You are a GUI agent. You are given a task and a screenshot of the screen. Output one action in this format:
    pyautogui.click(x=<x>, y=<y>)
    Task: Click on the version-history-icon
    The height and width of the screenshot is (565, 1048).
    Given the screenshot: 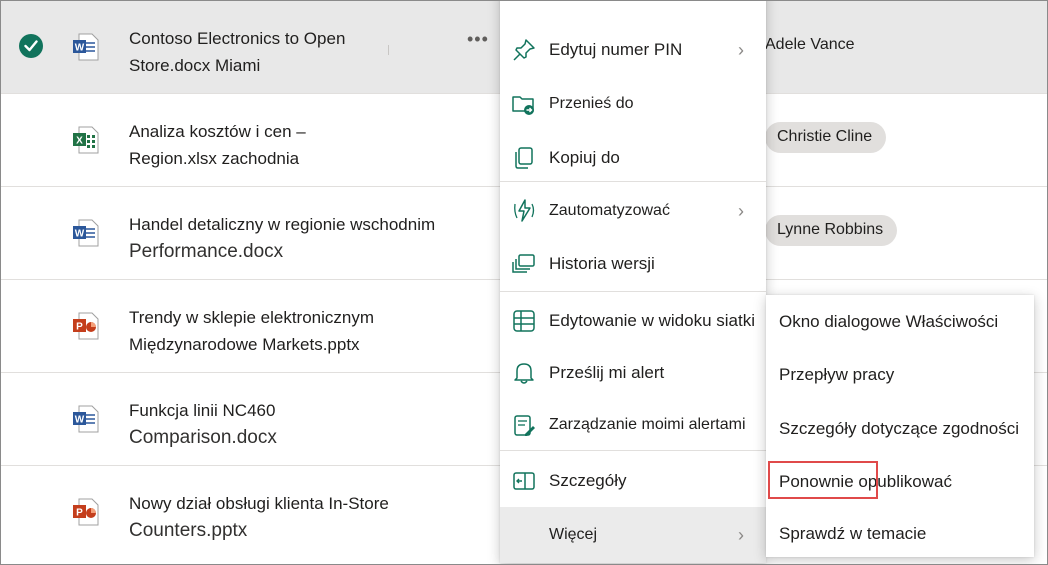 What is the action you would take?
    pyautogui.click(x=524, y=264)
    